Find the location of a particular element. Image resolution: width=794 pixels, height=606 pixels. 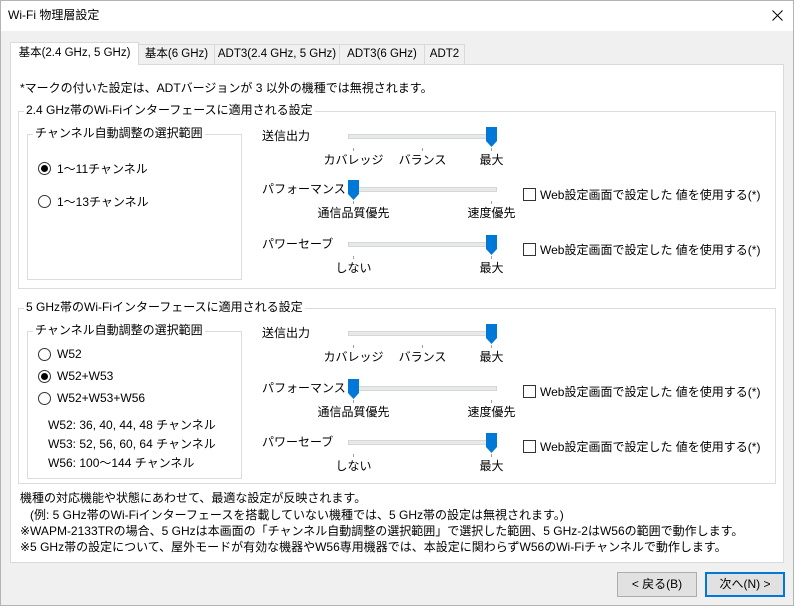

adt-version-note: *マークの付いた設定は、ADTバージョンが 3 以外の機種では無視されます。 is located at coordinates (226, 88).